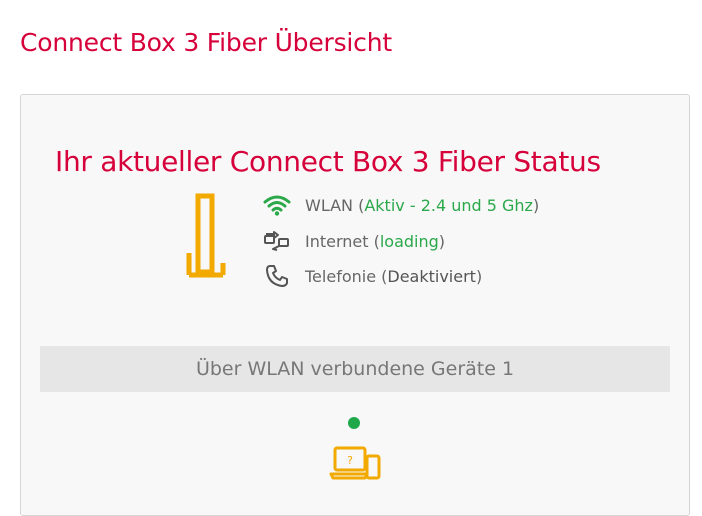 Image resolution: width=702 pixels, height=516 pixels. What do you see at coordinates (409, 241) in the screenshot?
I see `internet-value: loading` at bounding box center [409, 241].